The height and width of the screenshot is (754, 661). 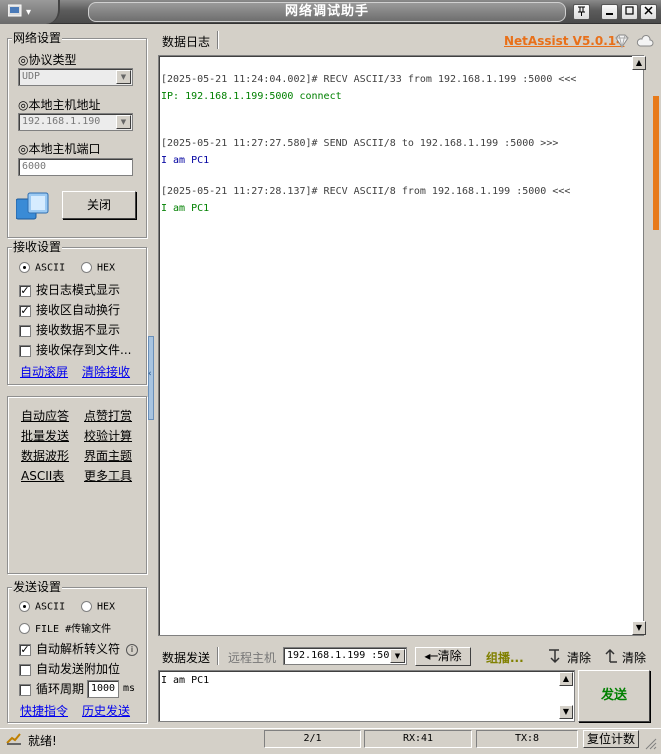 What do you see at coordinates (186, 41) in the screenshot?
I see `tab-data-log: 数据日志` at bounding box center [186, 41].